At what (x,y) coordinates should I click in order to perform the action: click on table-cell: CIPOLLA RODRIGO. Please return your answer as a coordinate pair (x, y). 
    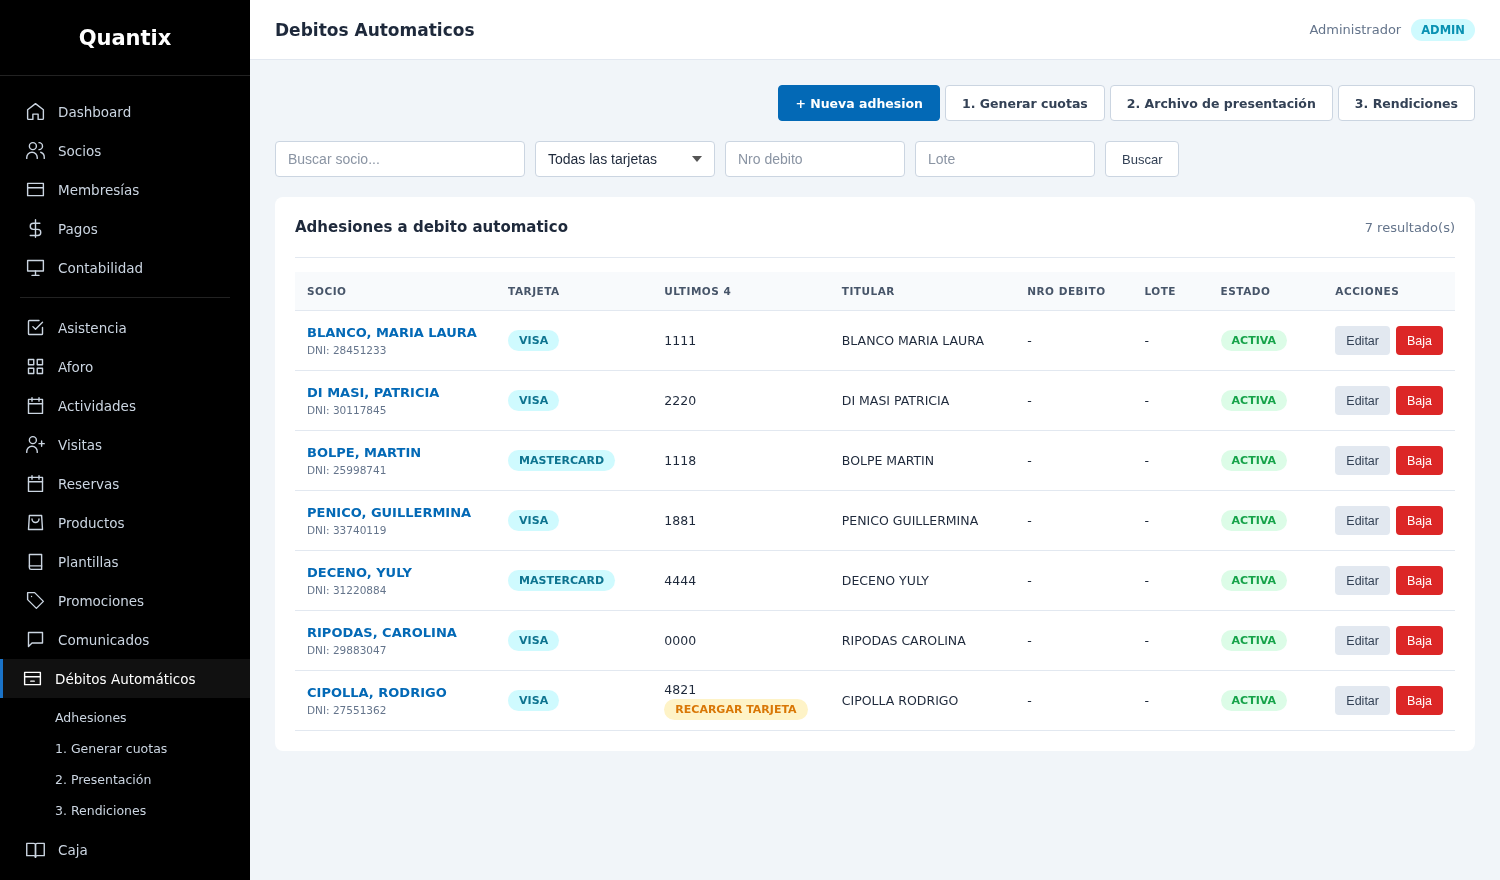
    Looking at the image, I should click on (900, 700).